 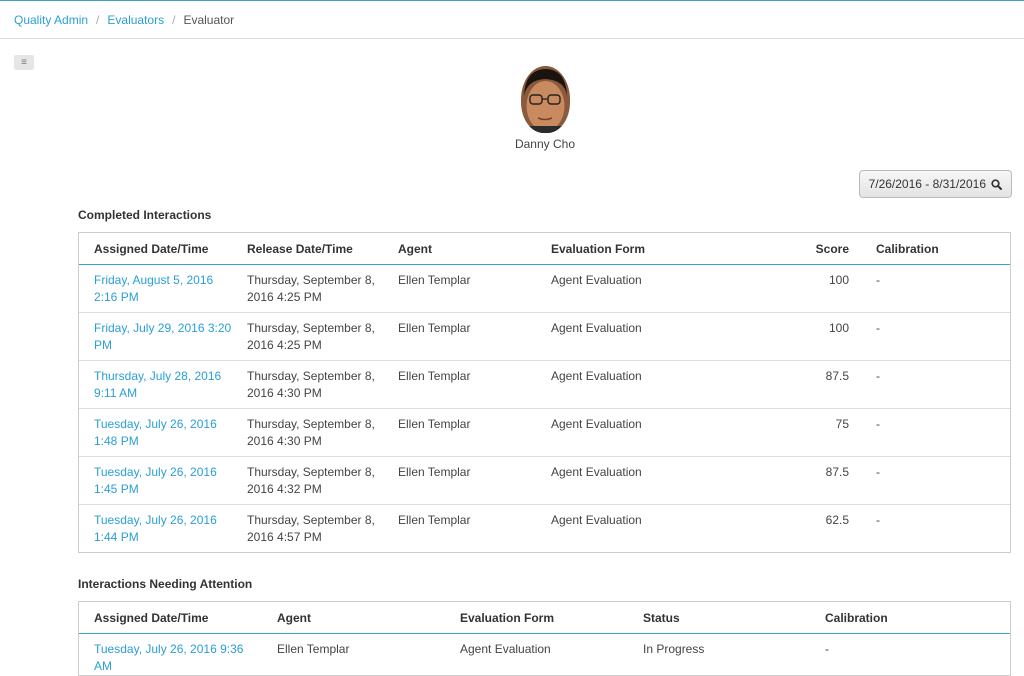 What do you see at coordinates (155, 528) in the screenshot?
I see `assigned-date-link: Tuesday, July 26, 2016 1:44 PM` at bounding box center [155, 528].